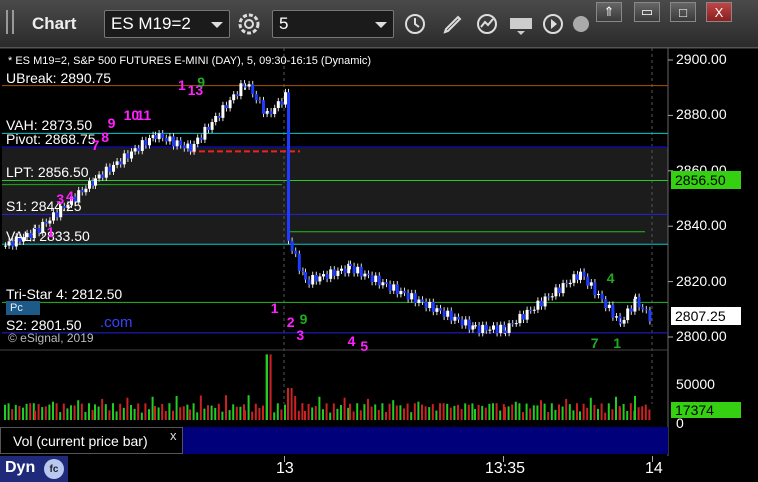  I want to click on settings-button, so click(249, 24).